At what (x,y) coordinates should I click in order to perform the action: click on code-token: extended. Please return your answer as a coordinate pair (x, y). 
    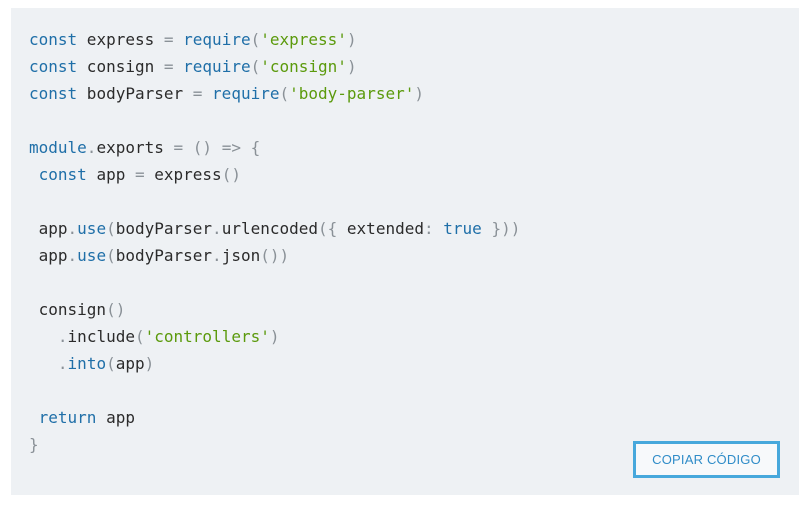
    Looking at the image, I should click on (380, 228).